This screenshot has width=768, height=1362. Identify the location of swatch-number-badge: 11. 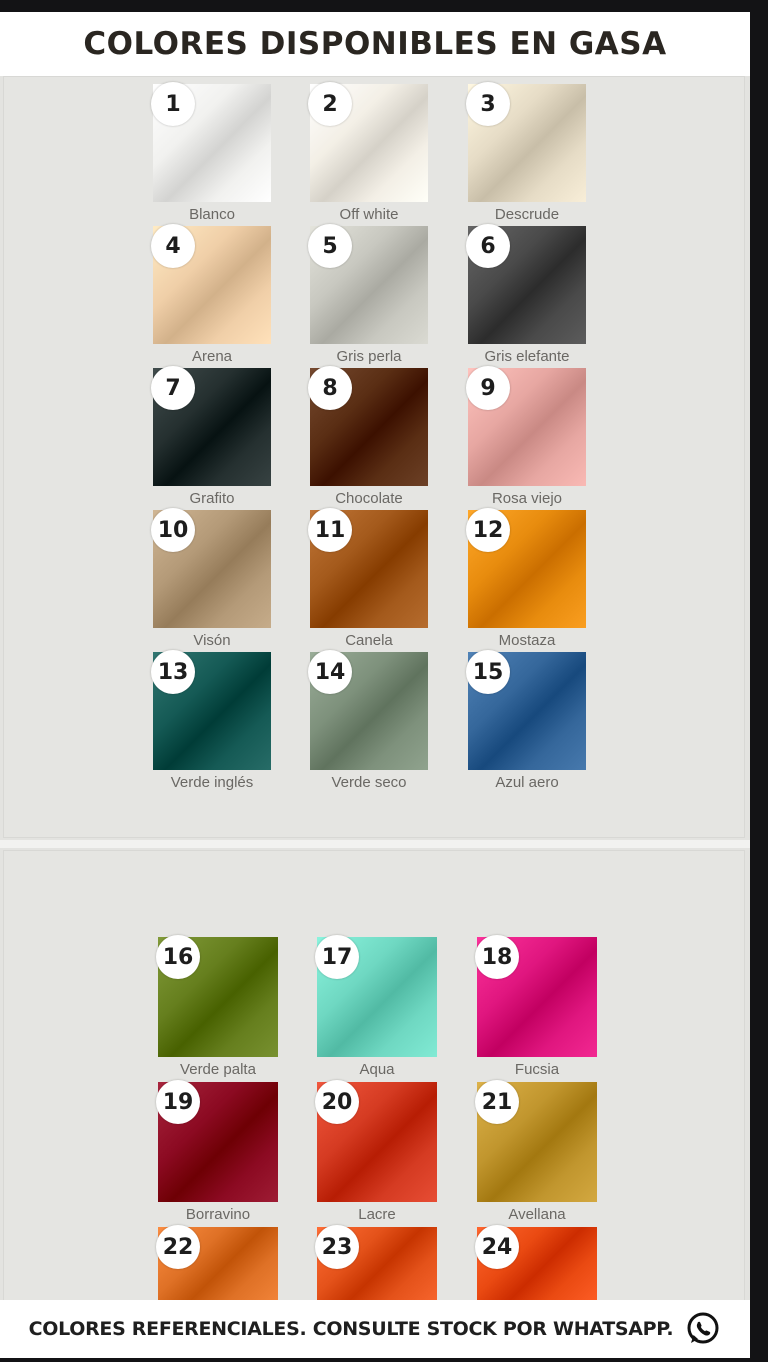
(330, 530).